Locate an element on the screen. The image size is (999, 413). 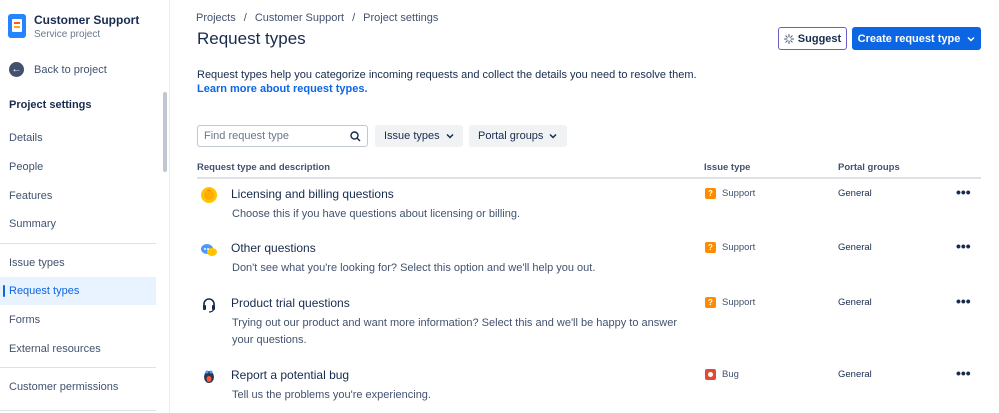
request-type-title: Report a potential bug is located at coordinates (290, 375).